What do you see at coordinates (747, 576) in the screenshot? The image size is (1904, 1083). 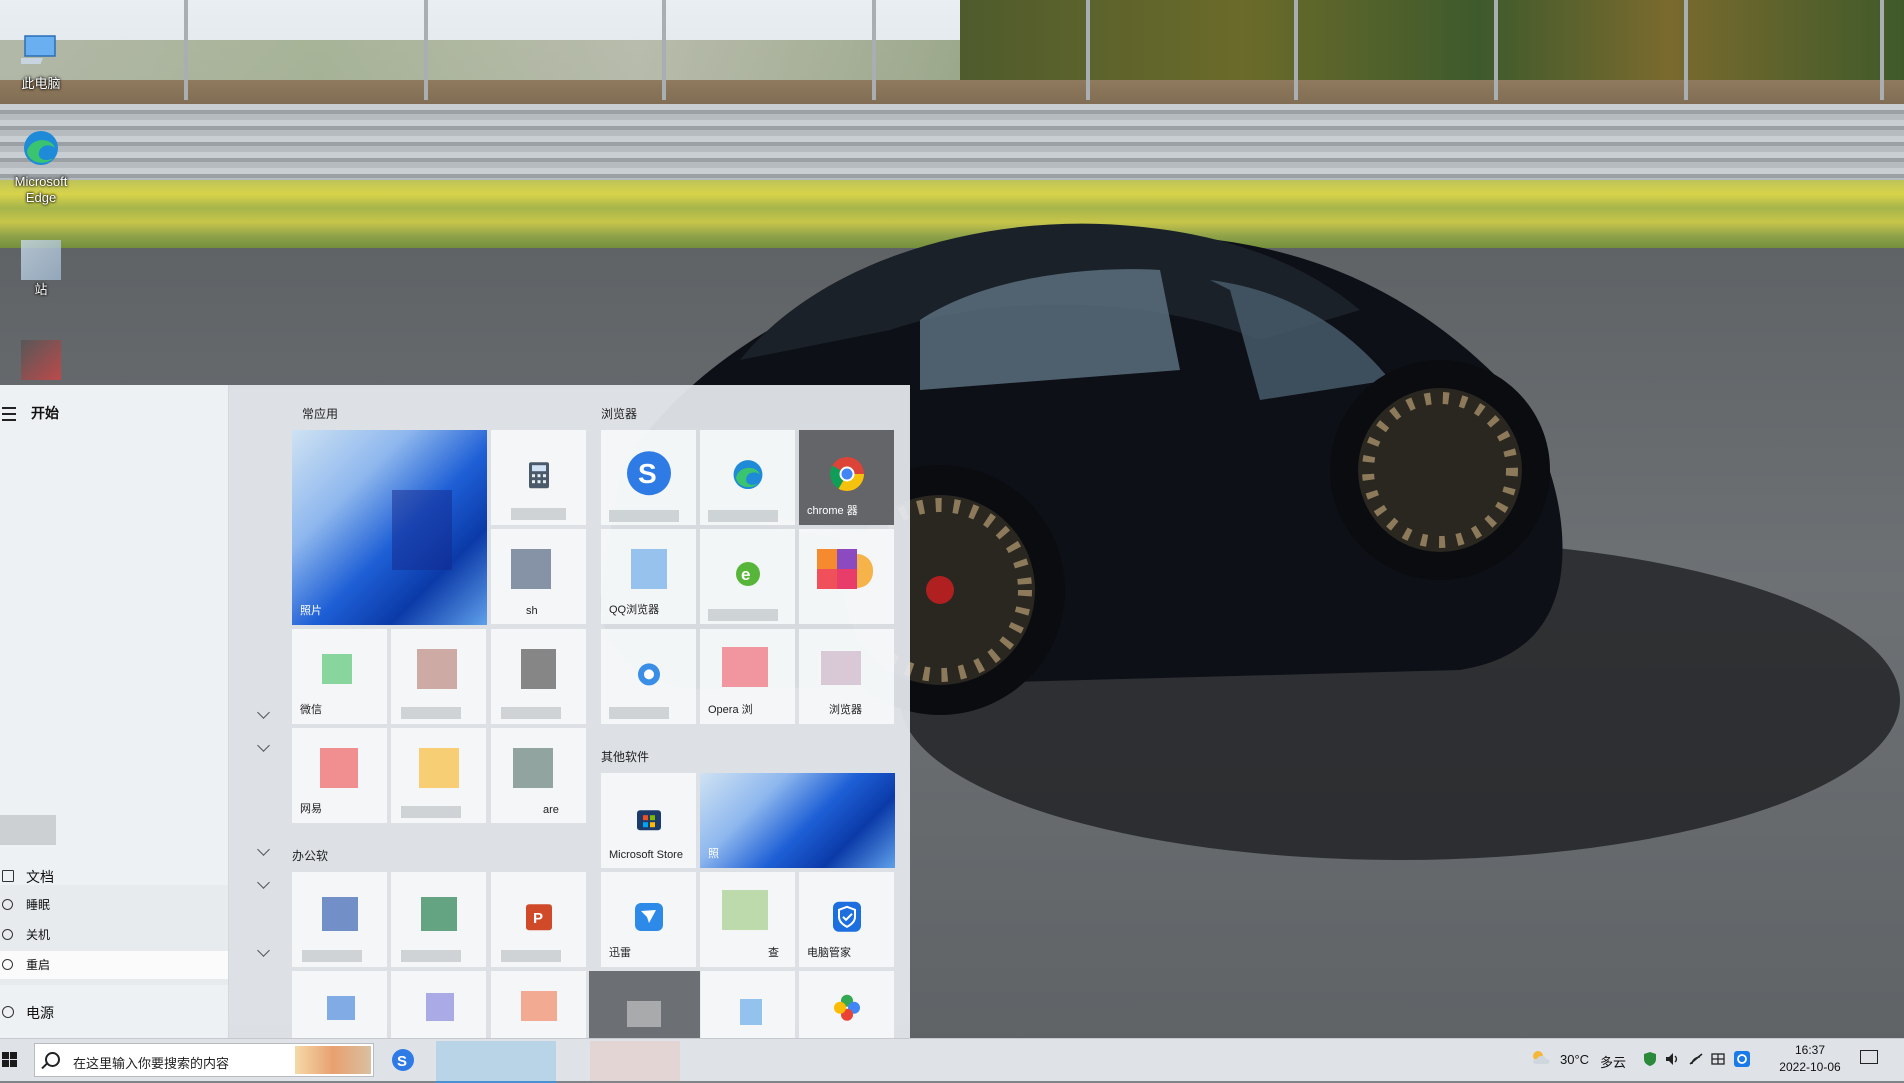 I see `tile-360-browser: e` at bounding box center [747, 576].